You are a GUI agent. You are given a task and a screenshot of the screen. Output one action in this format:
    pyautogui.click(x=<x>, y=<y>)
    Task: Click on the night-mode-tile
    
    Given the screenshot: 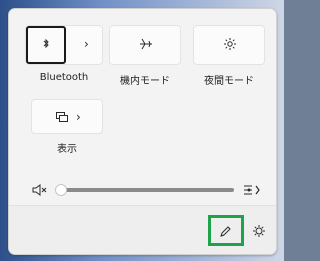 What is the action you would take?
    pyautogui.click(x=229, y=45)
    